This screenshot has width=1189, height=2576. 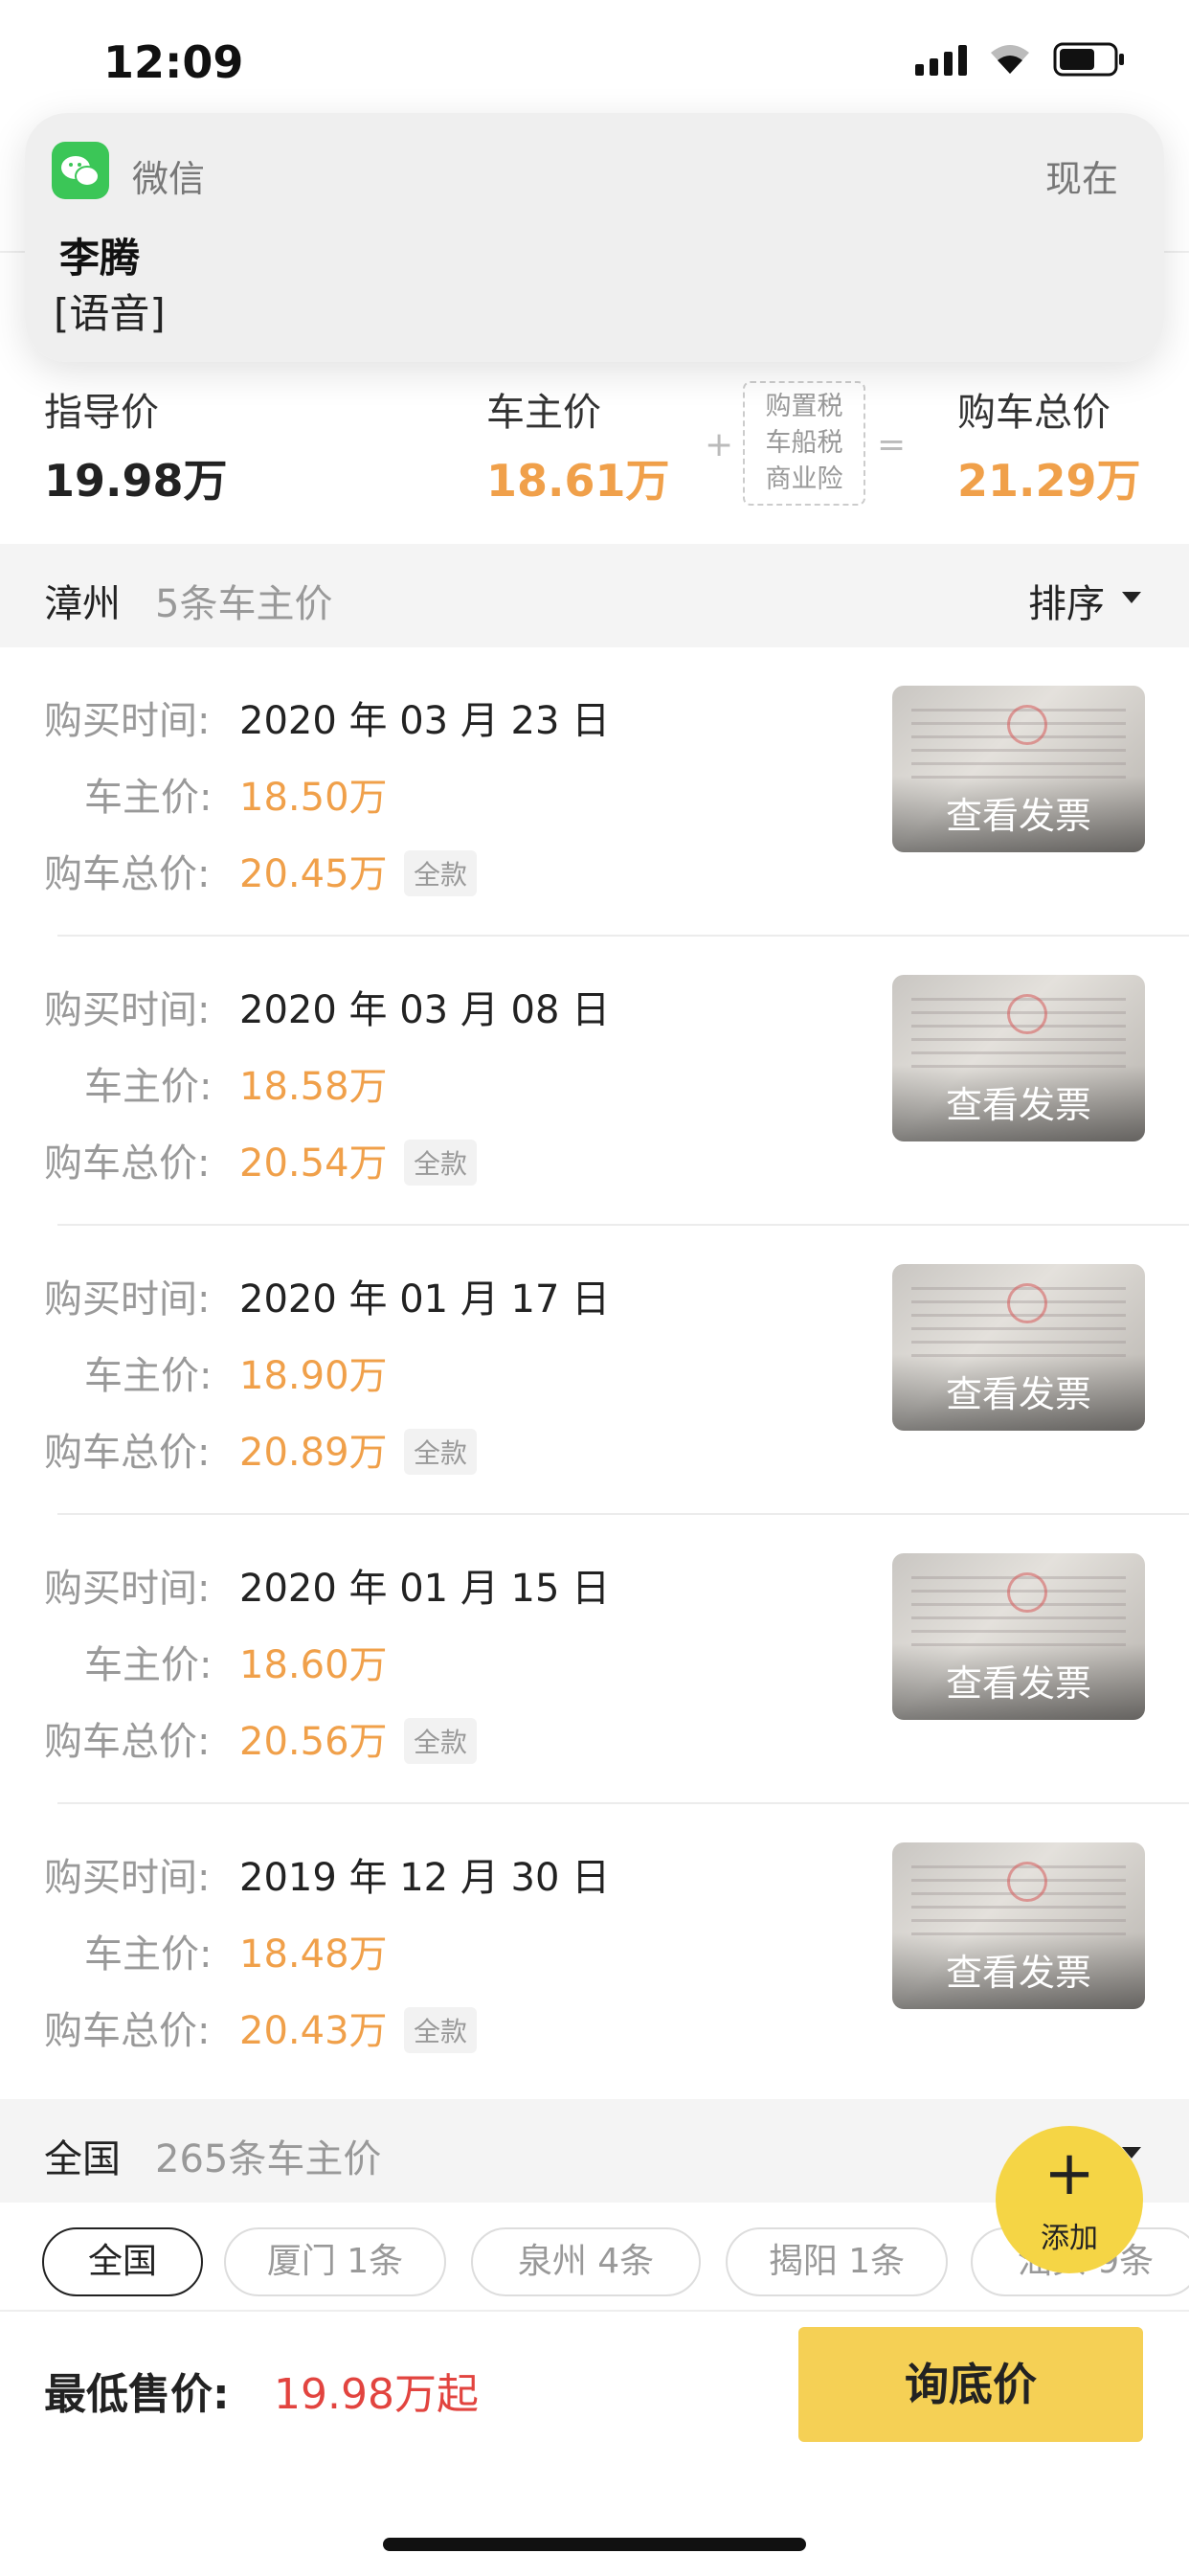 What do you see at coordinates (594, 2443) in the screenshot?
I see `bottom-bar: 最低售价: 19.98万起 询底价` at bounding box center [594, 2443].